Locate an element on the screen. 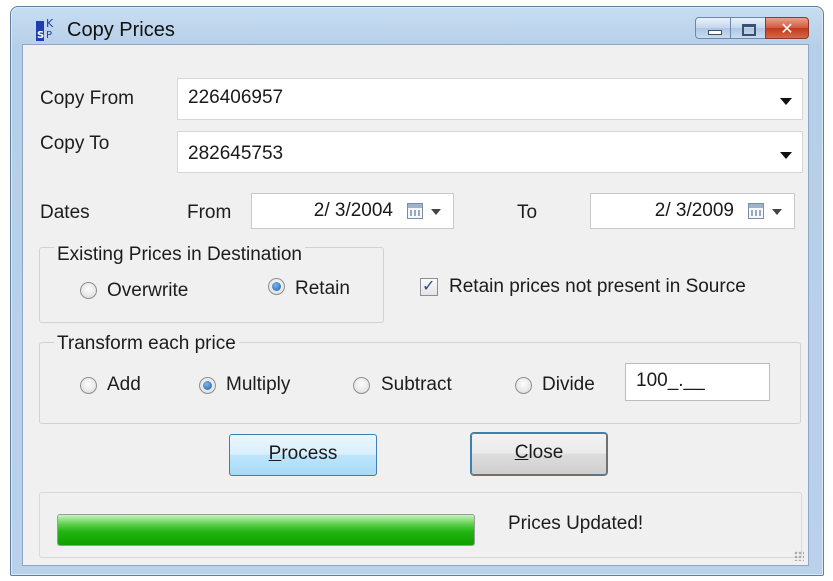 This screenshot has height=581, width=833. add-label: Add is located at coordinates (124, 385).